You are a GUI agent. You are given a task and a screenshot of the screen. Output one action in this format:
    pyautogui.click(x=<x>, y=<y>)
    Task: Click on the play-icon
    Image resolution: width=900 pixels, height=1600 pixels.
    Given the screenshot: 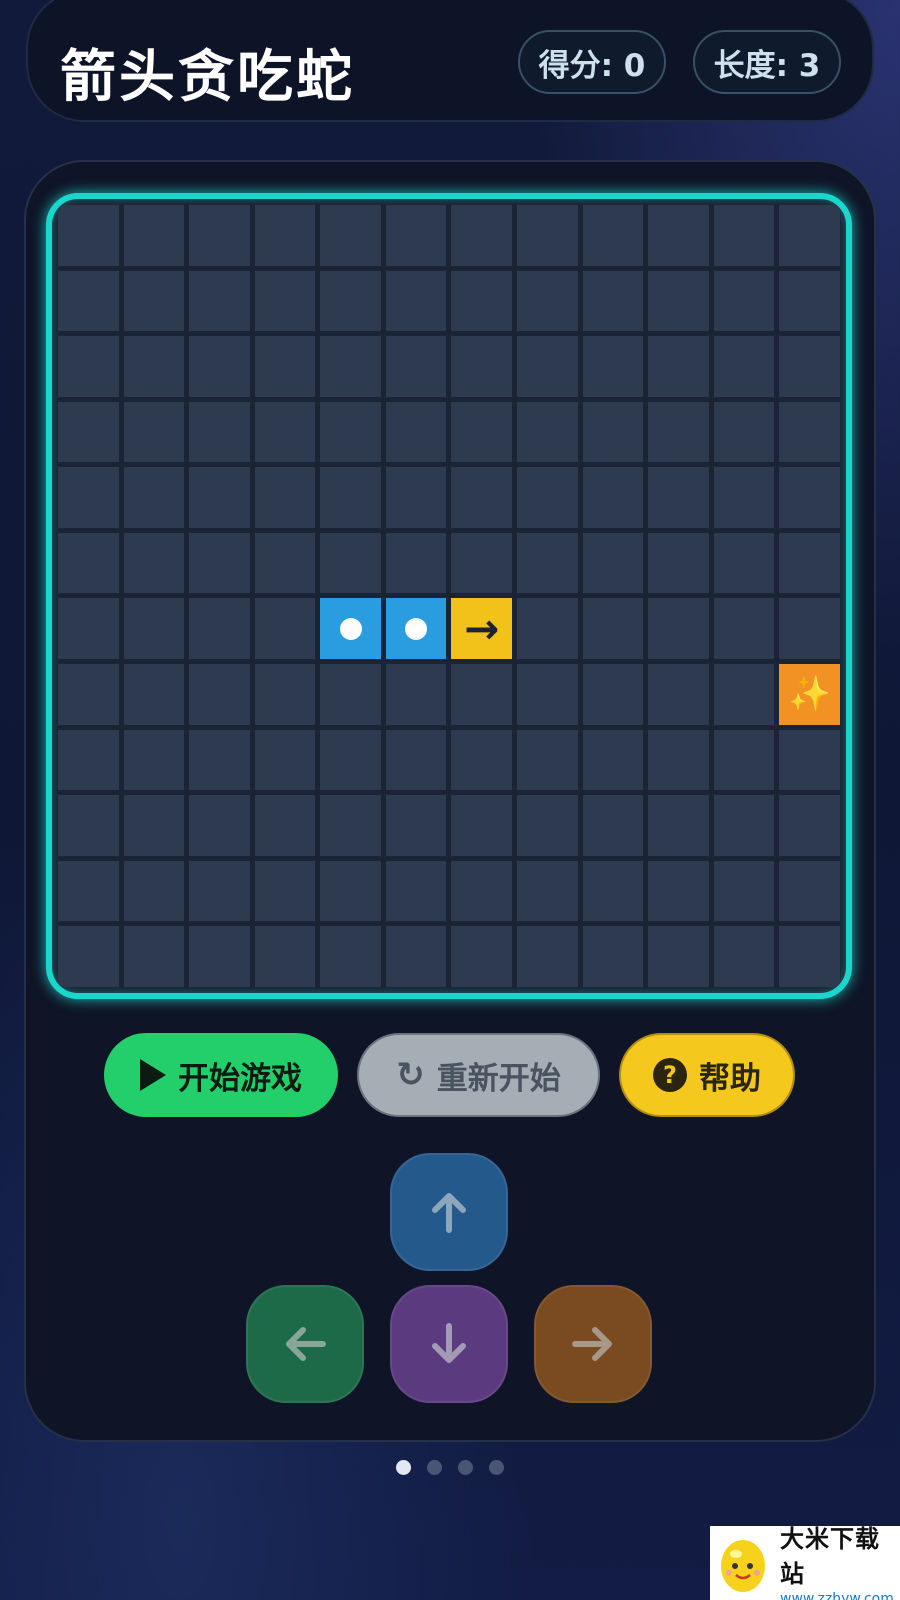 What is the action you would take?
    pyautogui.click(x=153, y=1075)
    